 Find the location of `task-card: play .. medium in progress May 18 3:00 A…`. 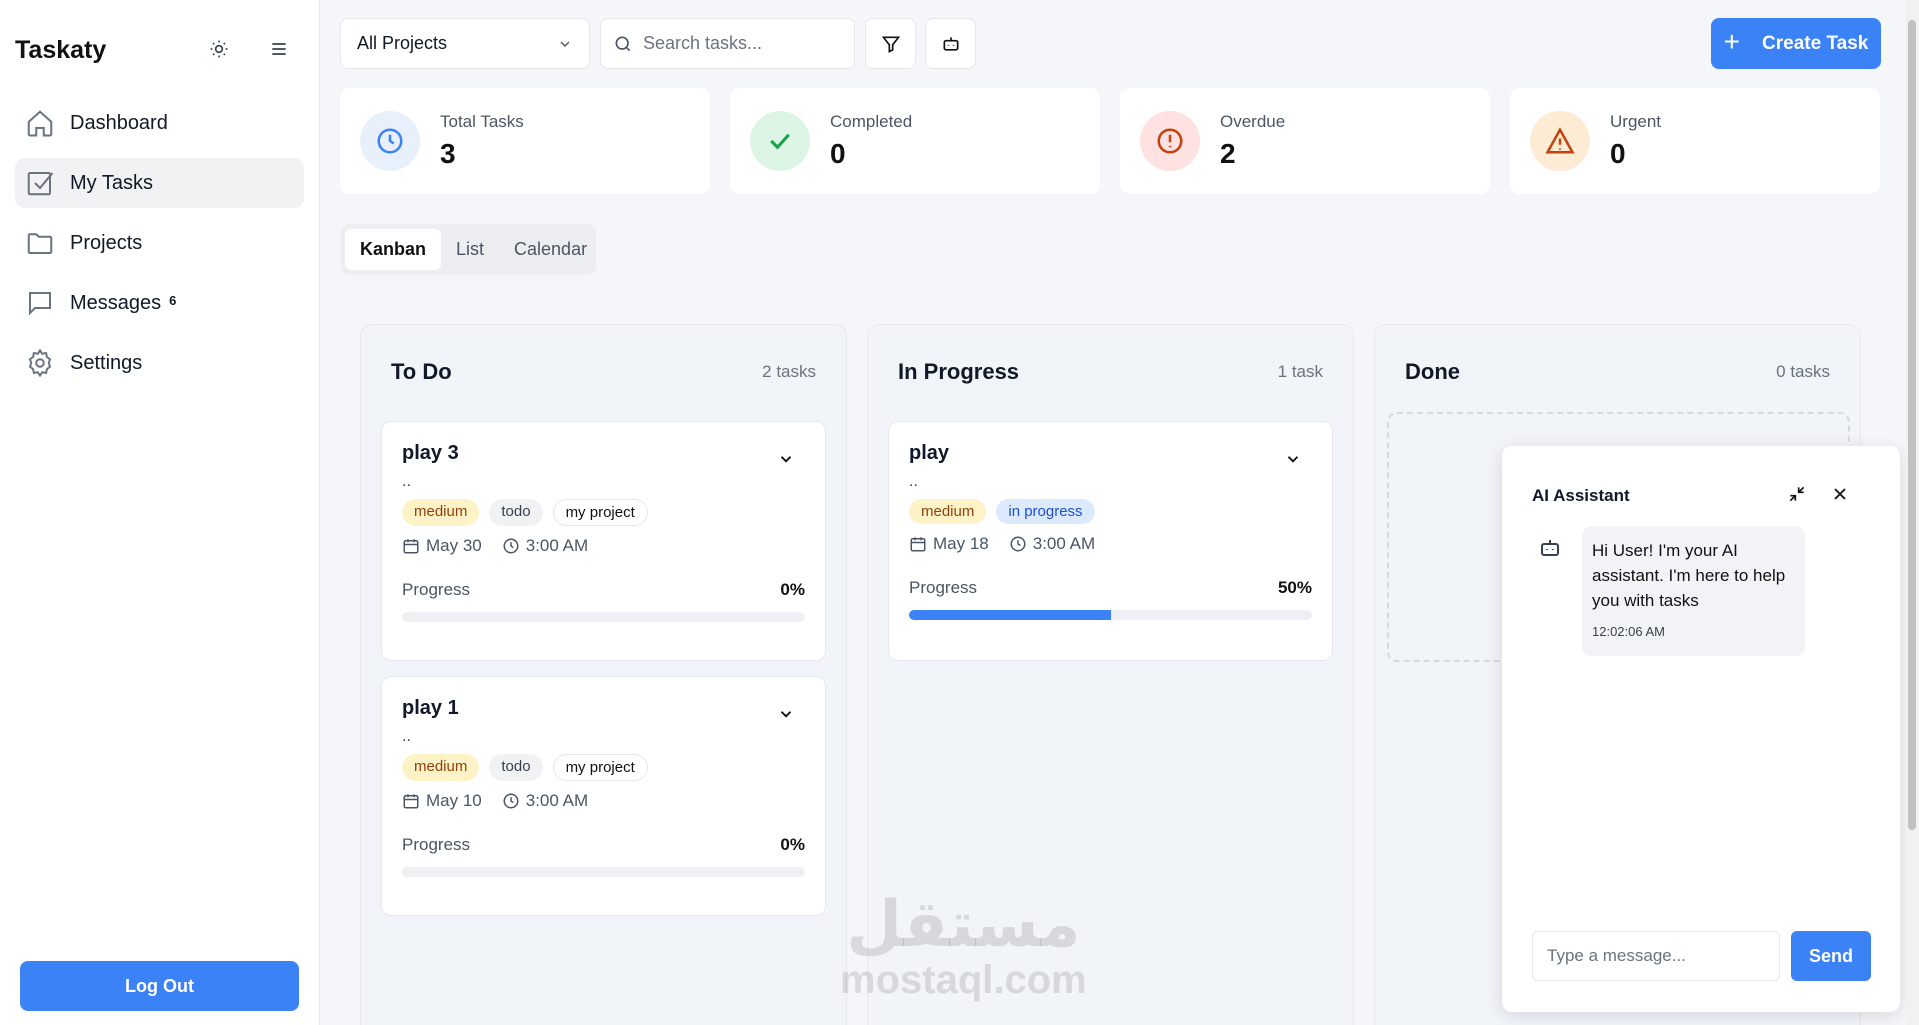

task-card: play .. medium in progress May 18 3:00 A… is located at coordinates (1110, 541).